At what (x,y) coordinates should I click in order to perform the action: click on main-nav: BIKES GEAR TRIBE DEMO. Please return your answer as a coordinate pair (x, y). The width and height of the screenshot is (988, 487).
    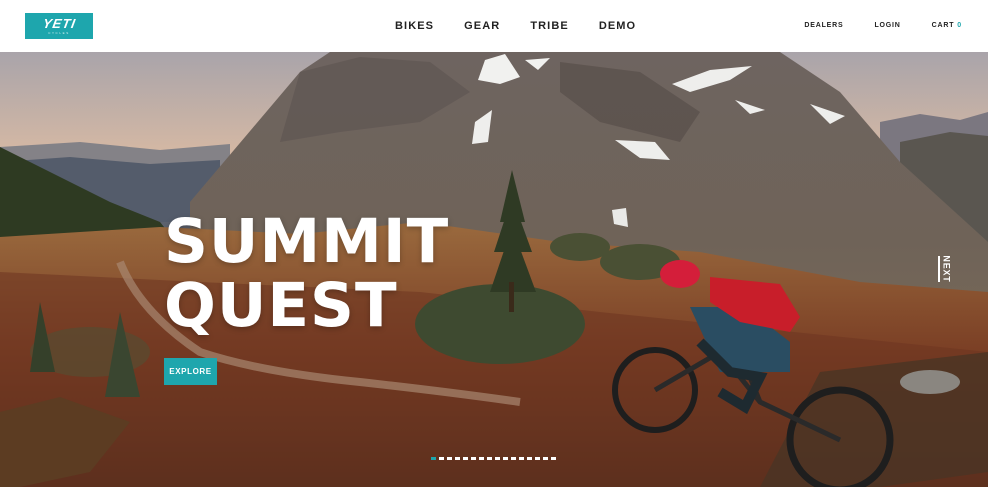
    Looking at the image, I should click on (530, 26).